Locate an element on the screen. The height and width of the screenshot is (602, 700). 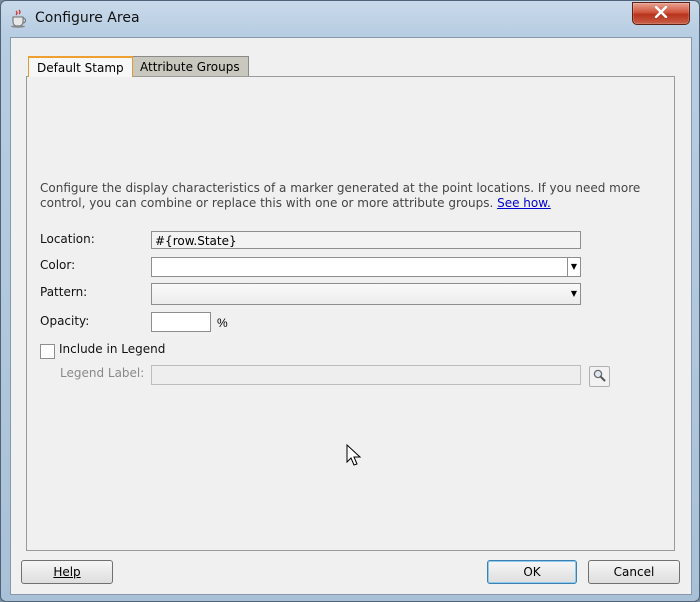
help-label: Help is located at coordinates (67, 572).